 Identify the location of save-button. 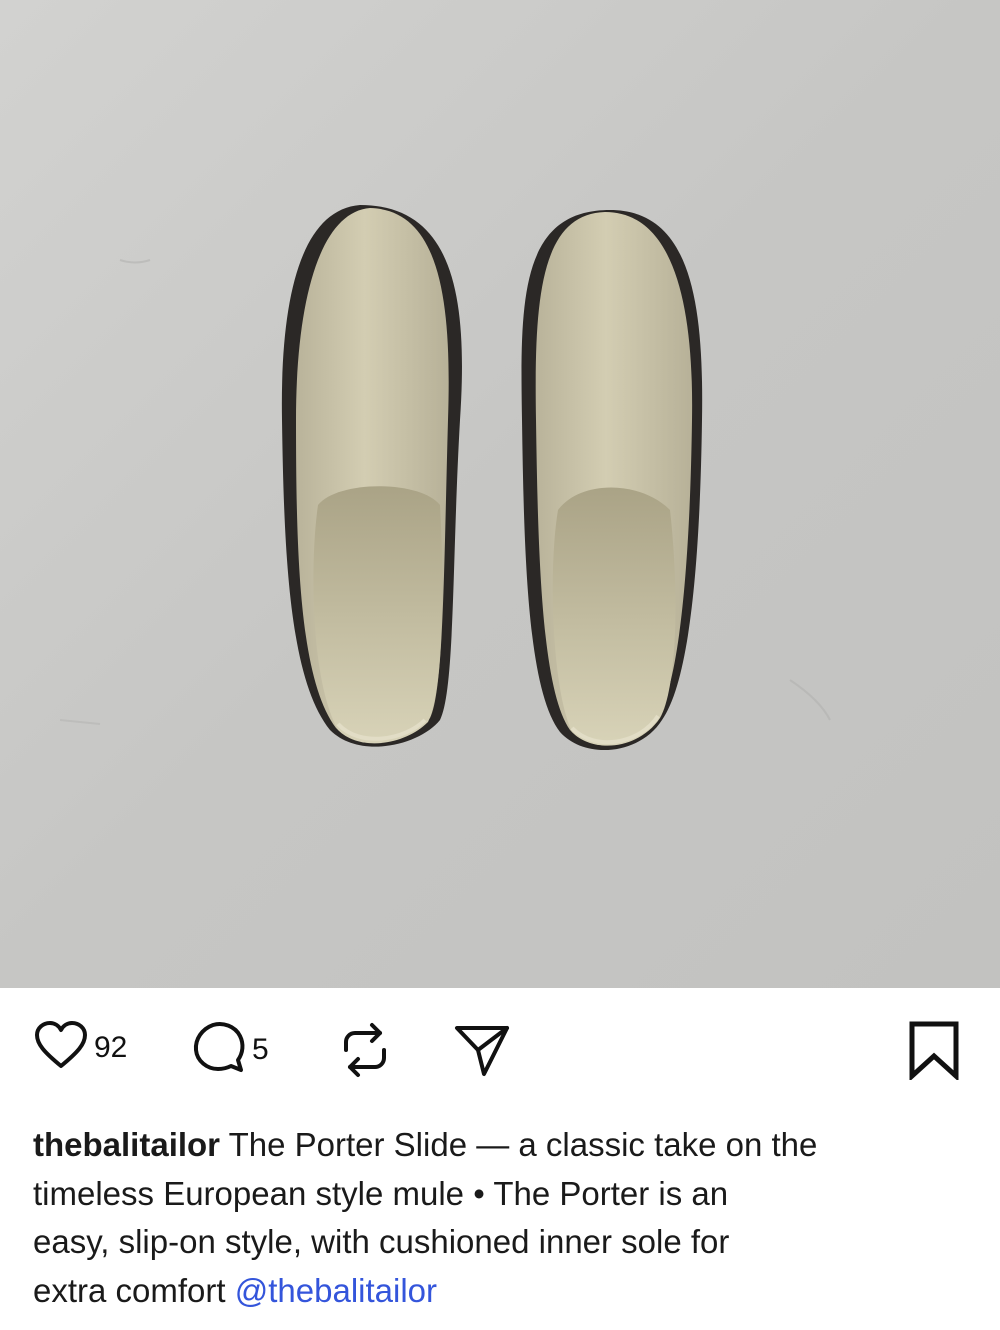
(934, 1052).